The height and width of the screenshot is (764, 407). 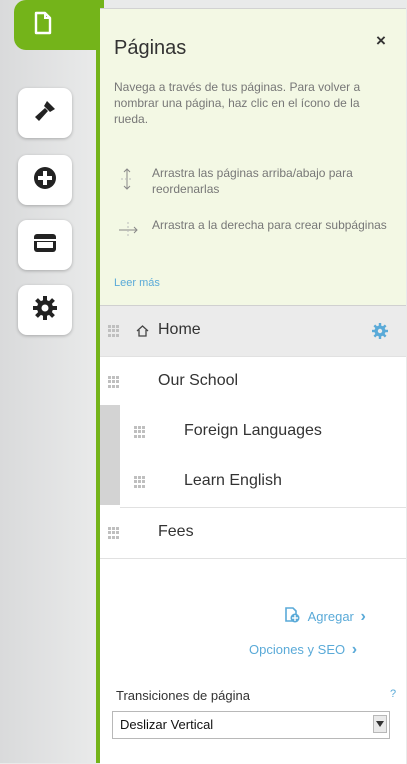 I want to click on chevron-down-icon, so click(x=380, y=724).